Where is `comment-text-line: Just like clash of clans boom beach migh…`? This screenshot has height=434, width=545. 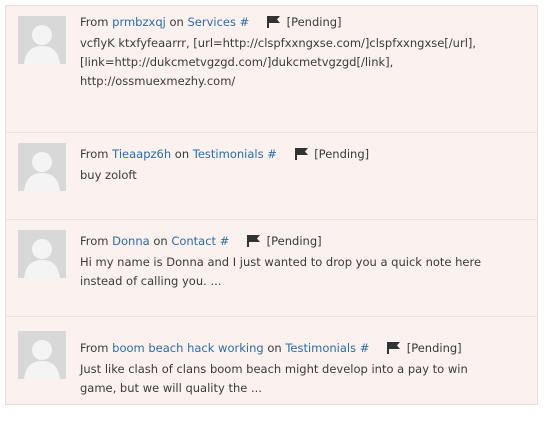 comment-text-line: Just like clash of clans boom beach migh… is located at coordinates (274, 369).